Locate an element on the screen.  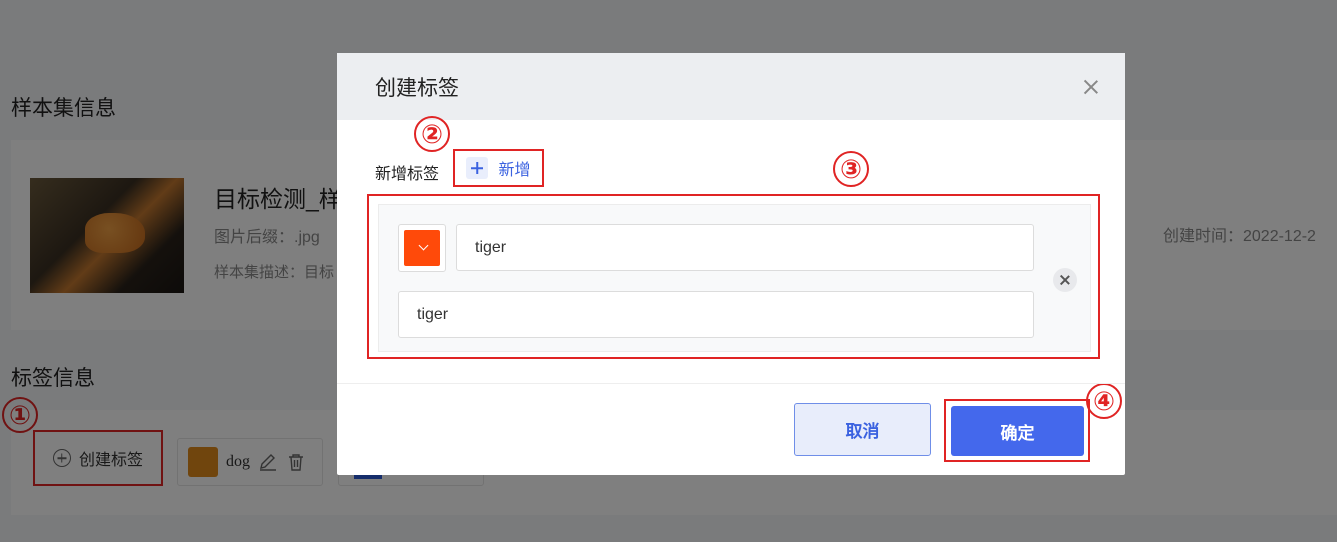
chevron-down-icon is located at coordinates (423, 245).